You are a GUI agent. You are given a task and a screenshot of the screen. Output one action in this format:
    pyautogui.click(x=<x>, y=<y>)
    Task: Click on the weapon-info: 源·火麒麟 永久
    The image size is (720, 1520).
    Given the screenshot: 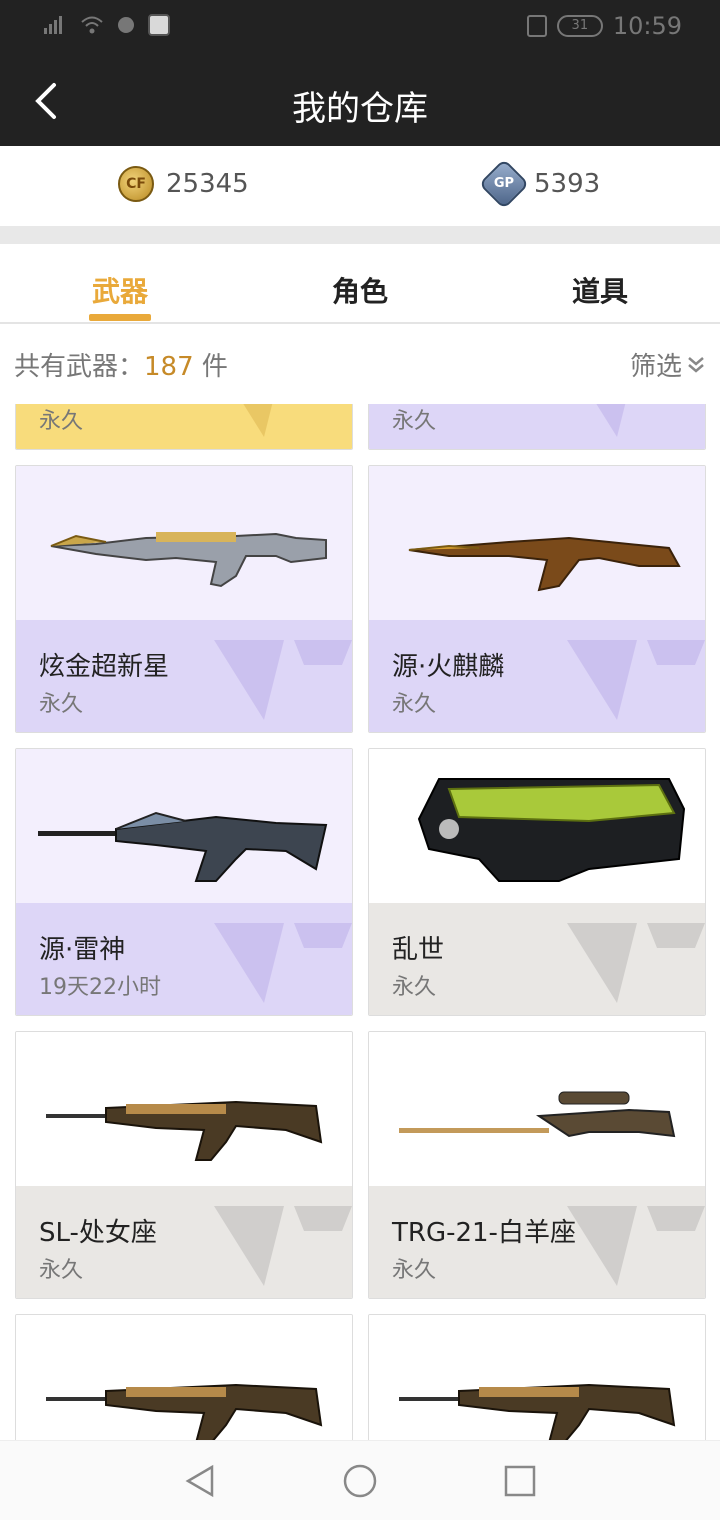 What is the action you would take?
    pyautogui.click(x=537, y=676)
    